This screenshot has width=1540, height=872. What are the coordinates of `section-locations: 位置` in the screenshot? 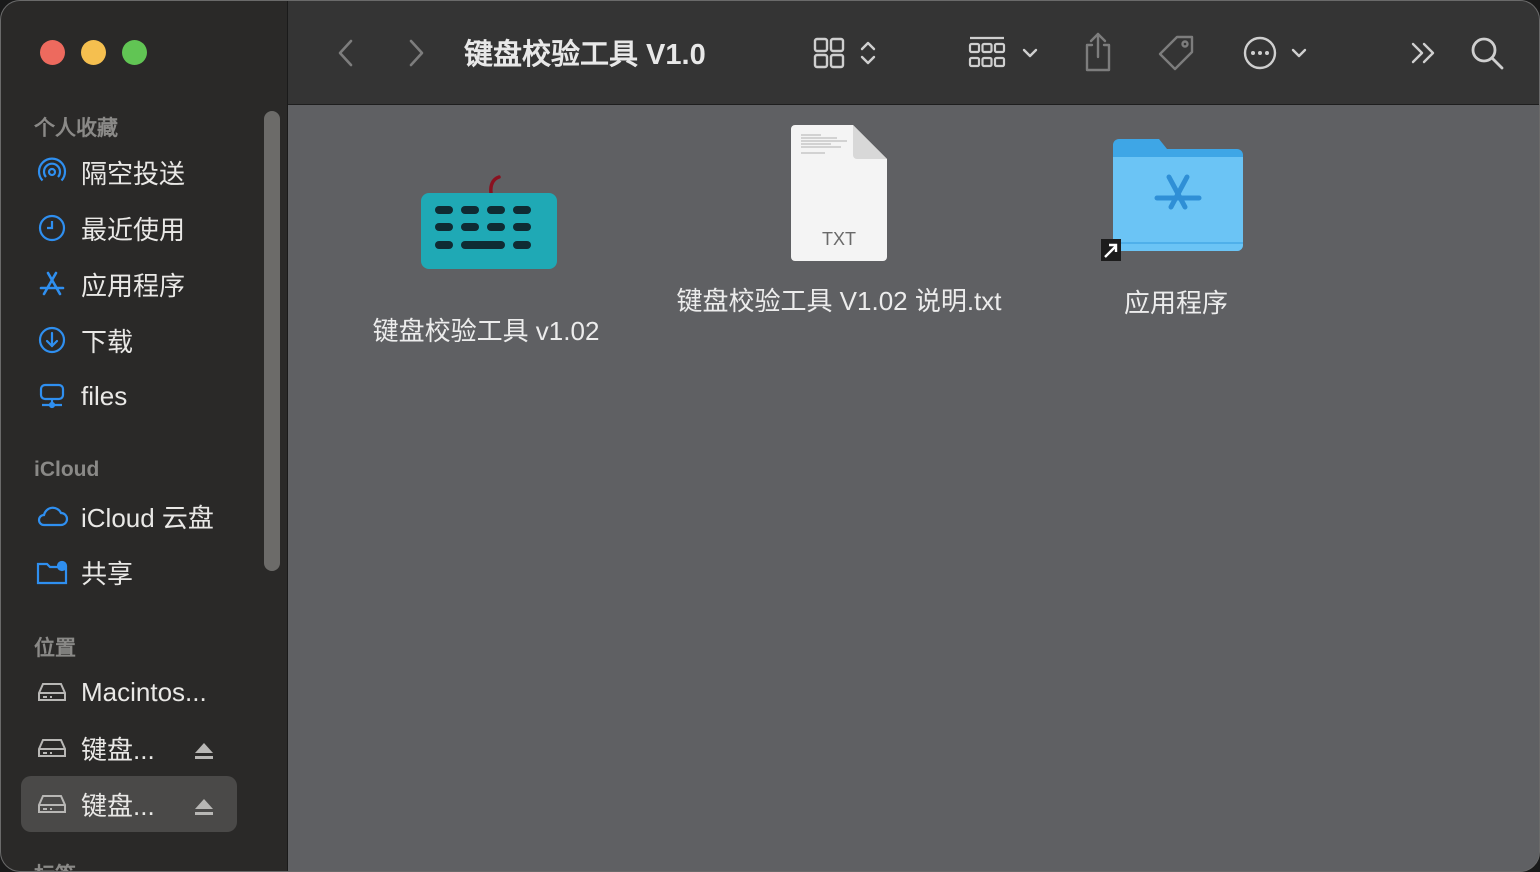 It's located at (55, 648).